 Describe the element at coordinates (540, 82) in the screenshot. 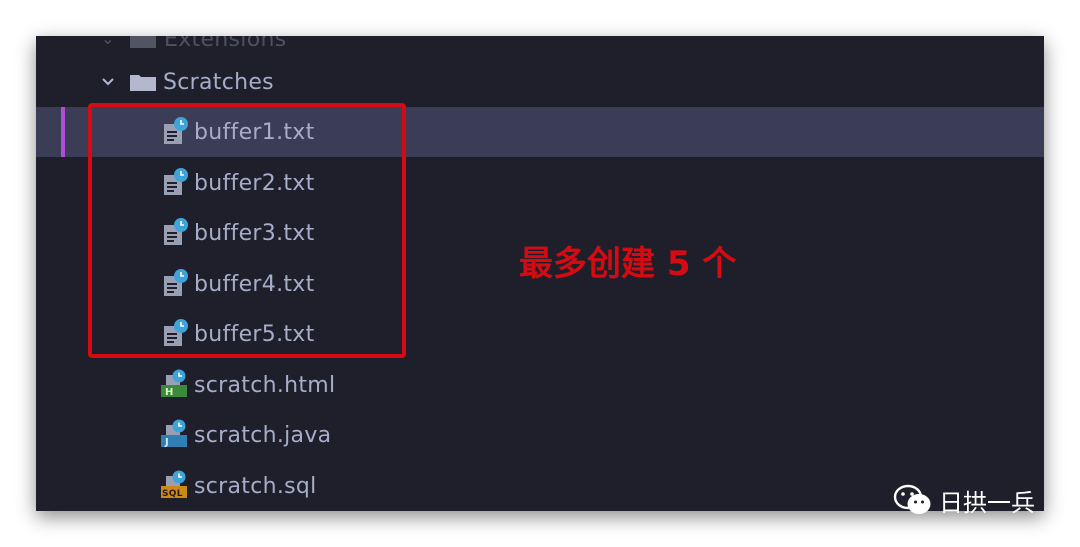

I see `tree-row-scratches: Scratches` at that location.